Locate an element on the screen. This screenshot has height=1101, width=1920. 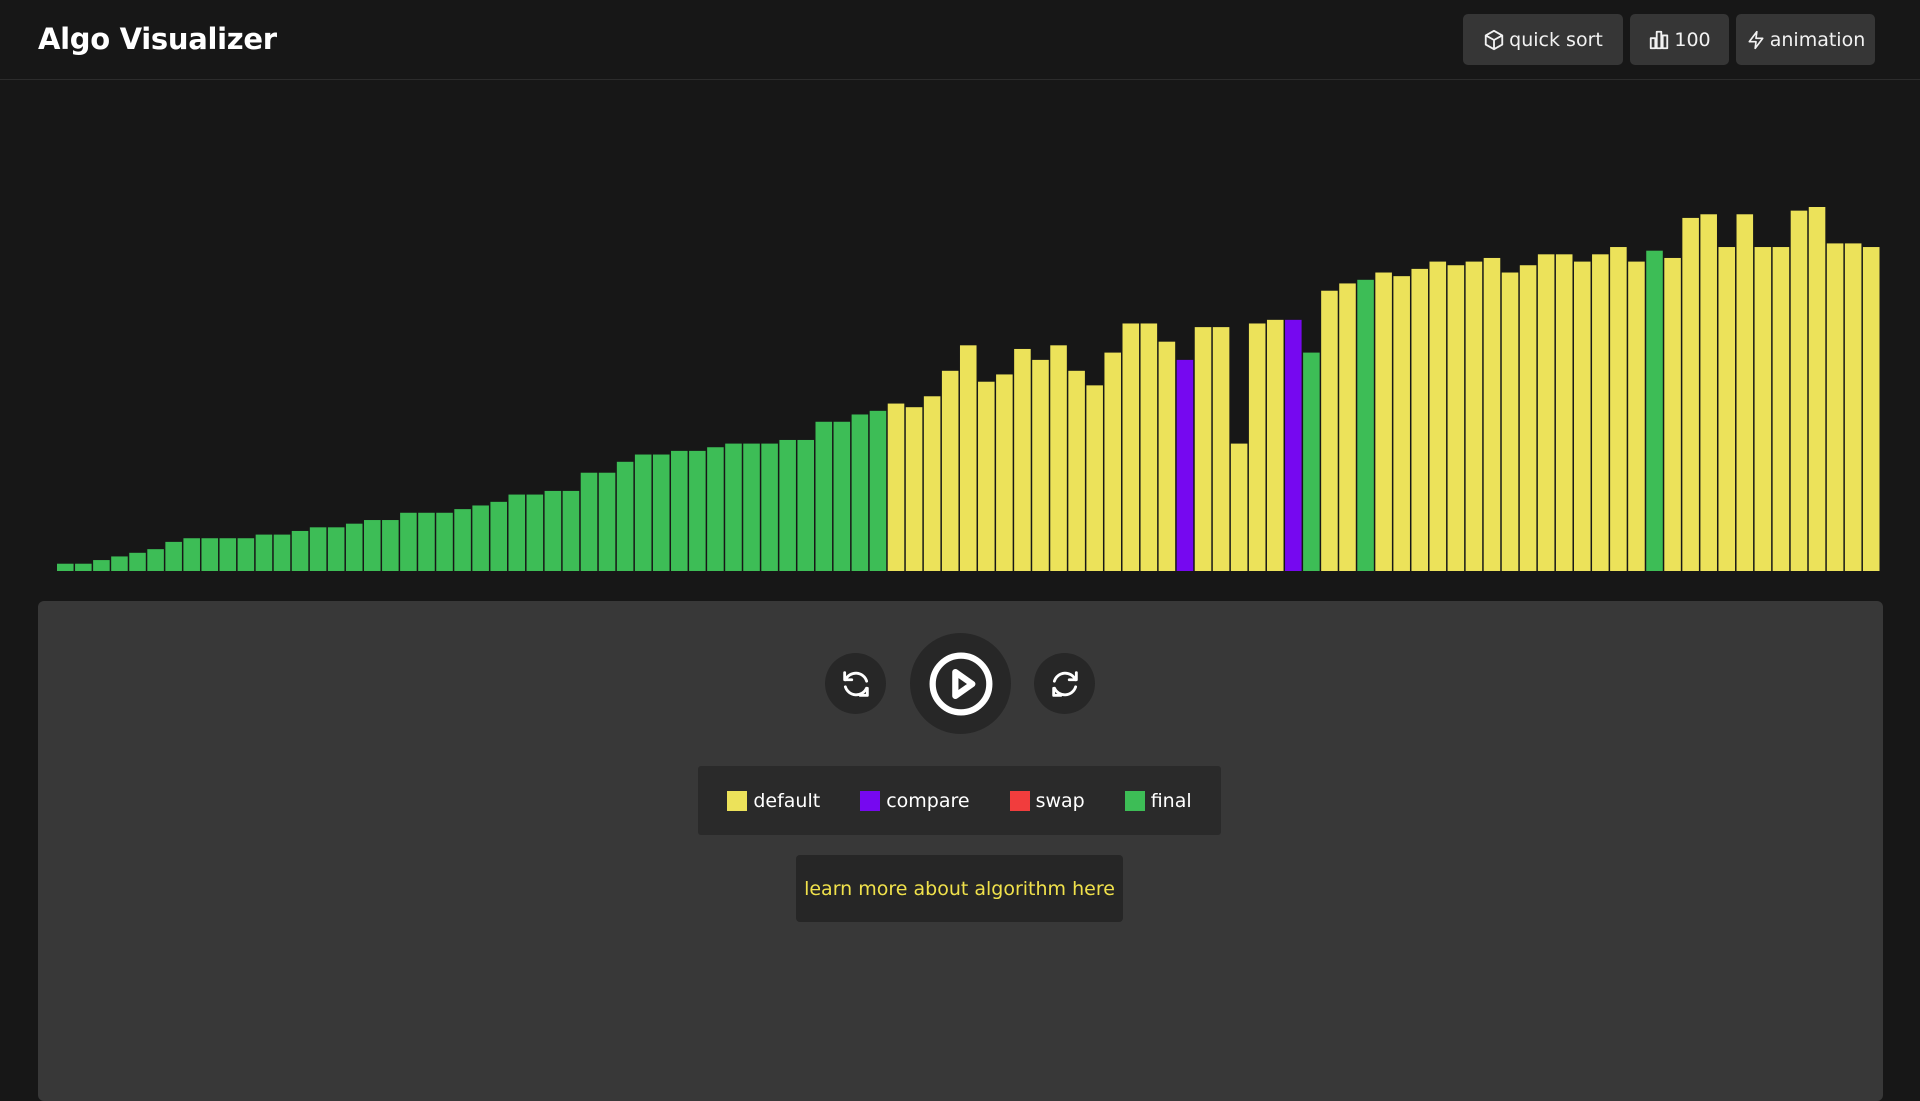
legend-item-swap: swap is located at coordinates (1047, 801).